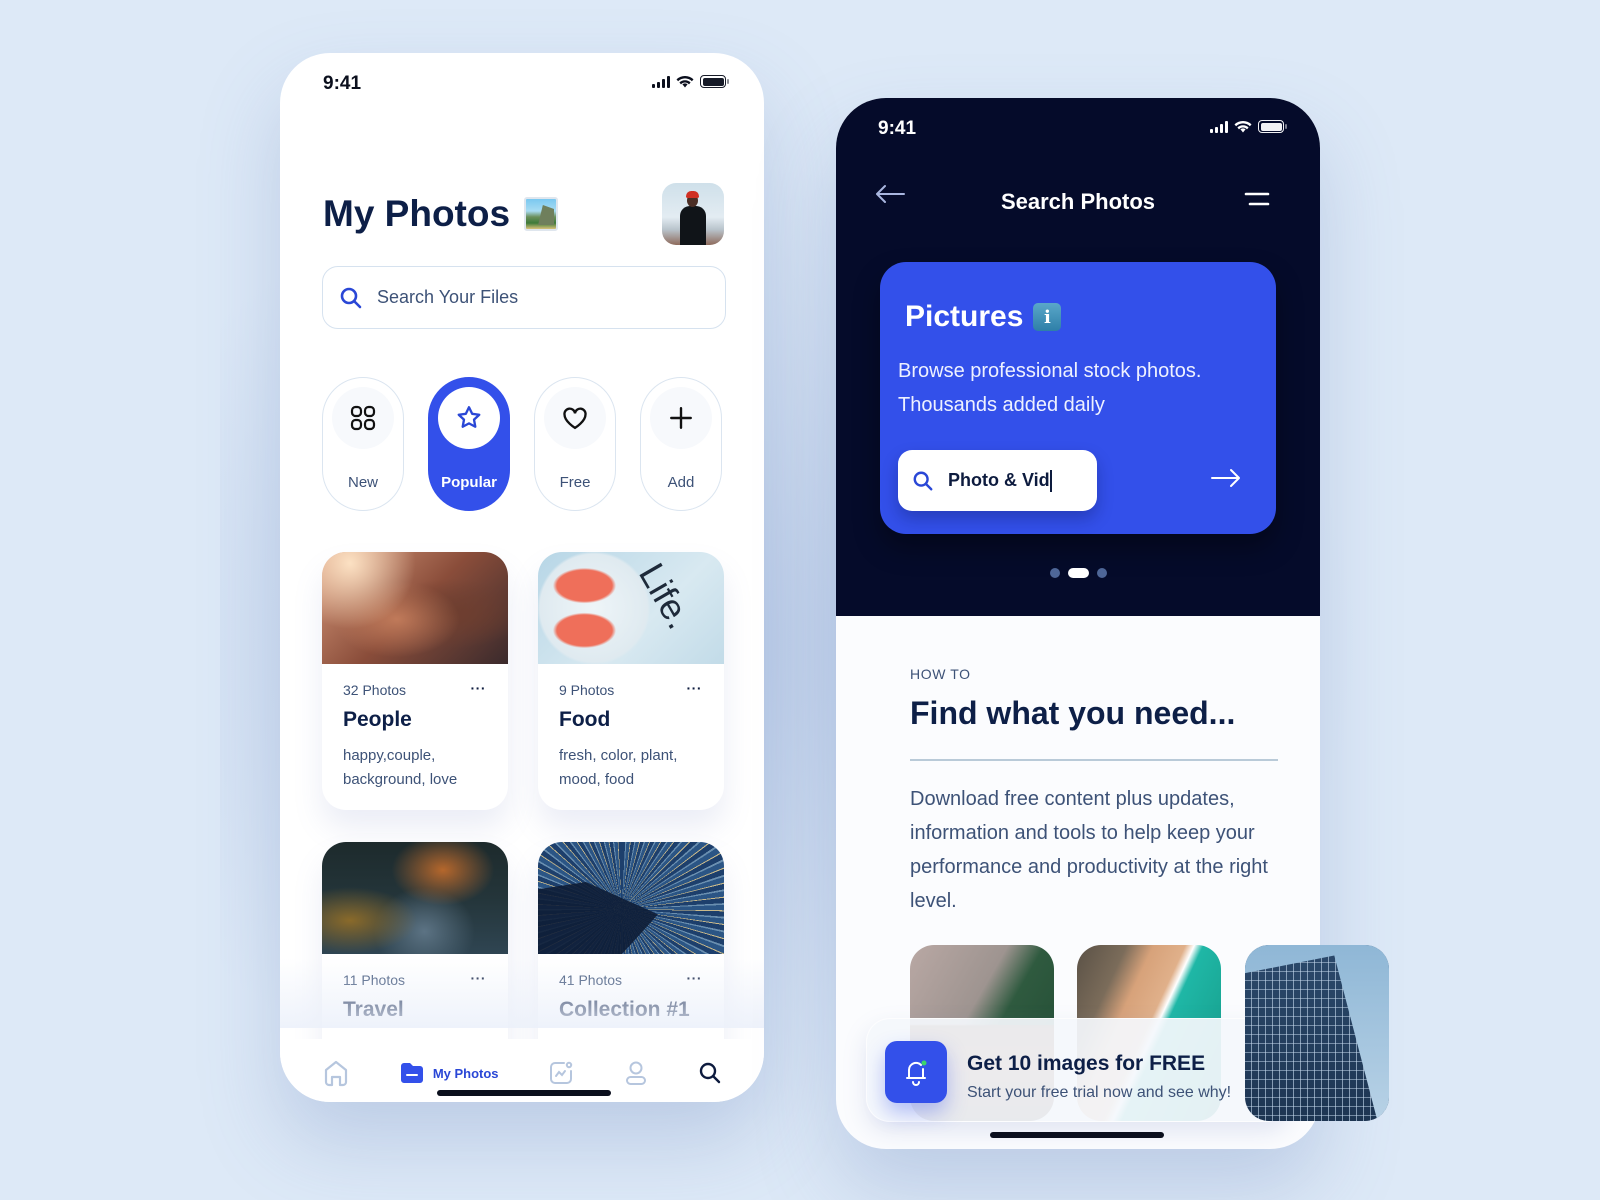 This screenshot has width=1600, height=1200. I want to click on tab-my-photos: My Photos, so click(449, 1073).